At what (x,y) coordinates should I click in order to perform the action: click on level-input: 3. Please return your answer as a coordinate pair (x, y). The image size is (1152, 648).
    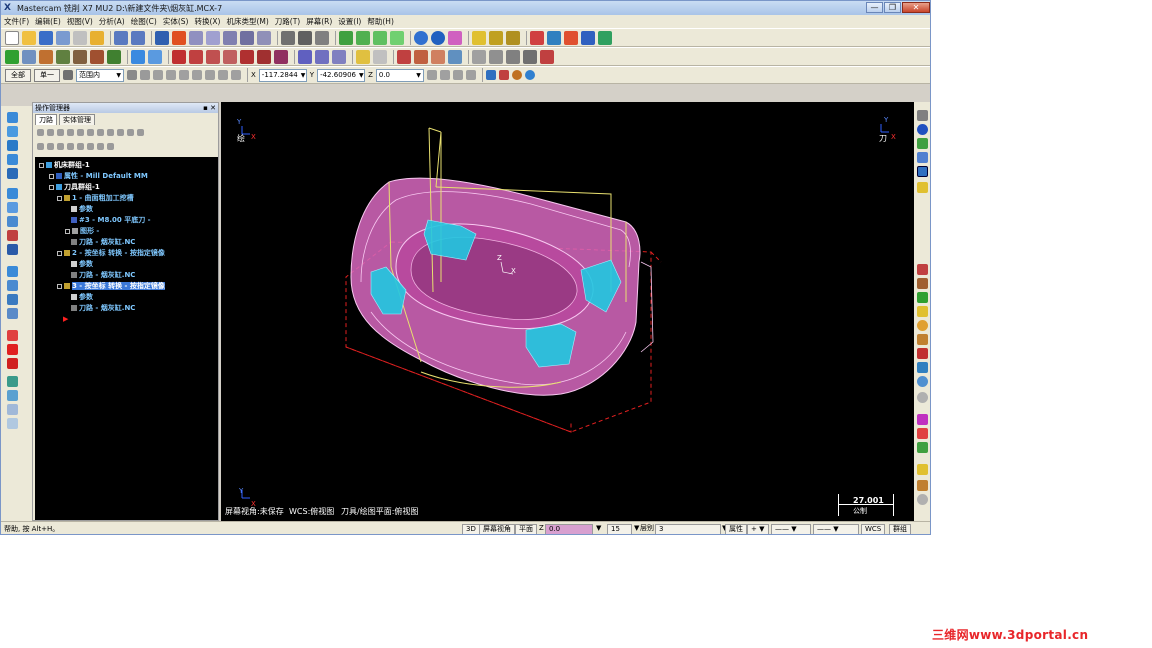
    Looking at the image, I should click on (688, 529).